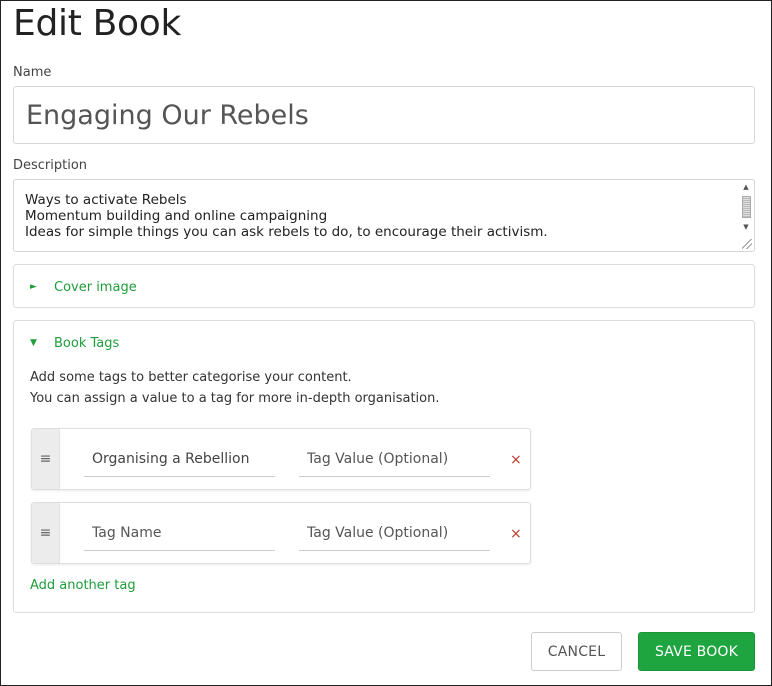  Describe the element at coordinates (746, 207) in the screenshot. I see `scroll-thumb` at that location.